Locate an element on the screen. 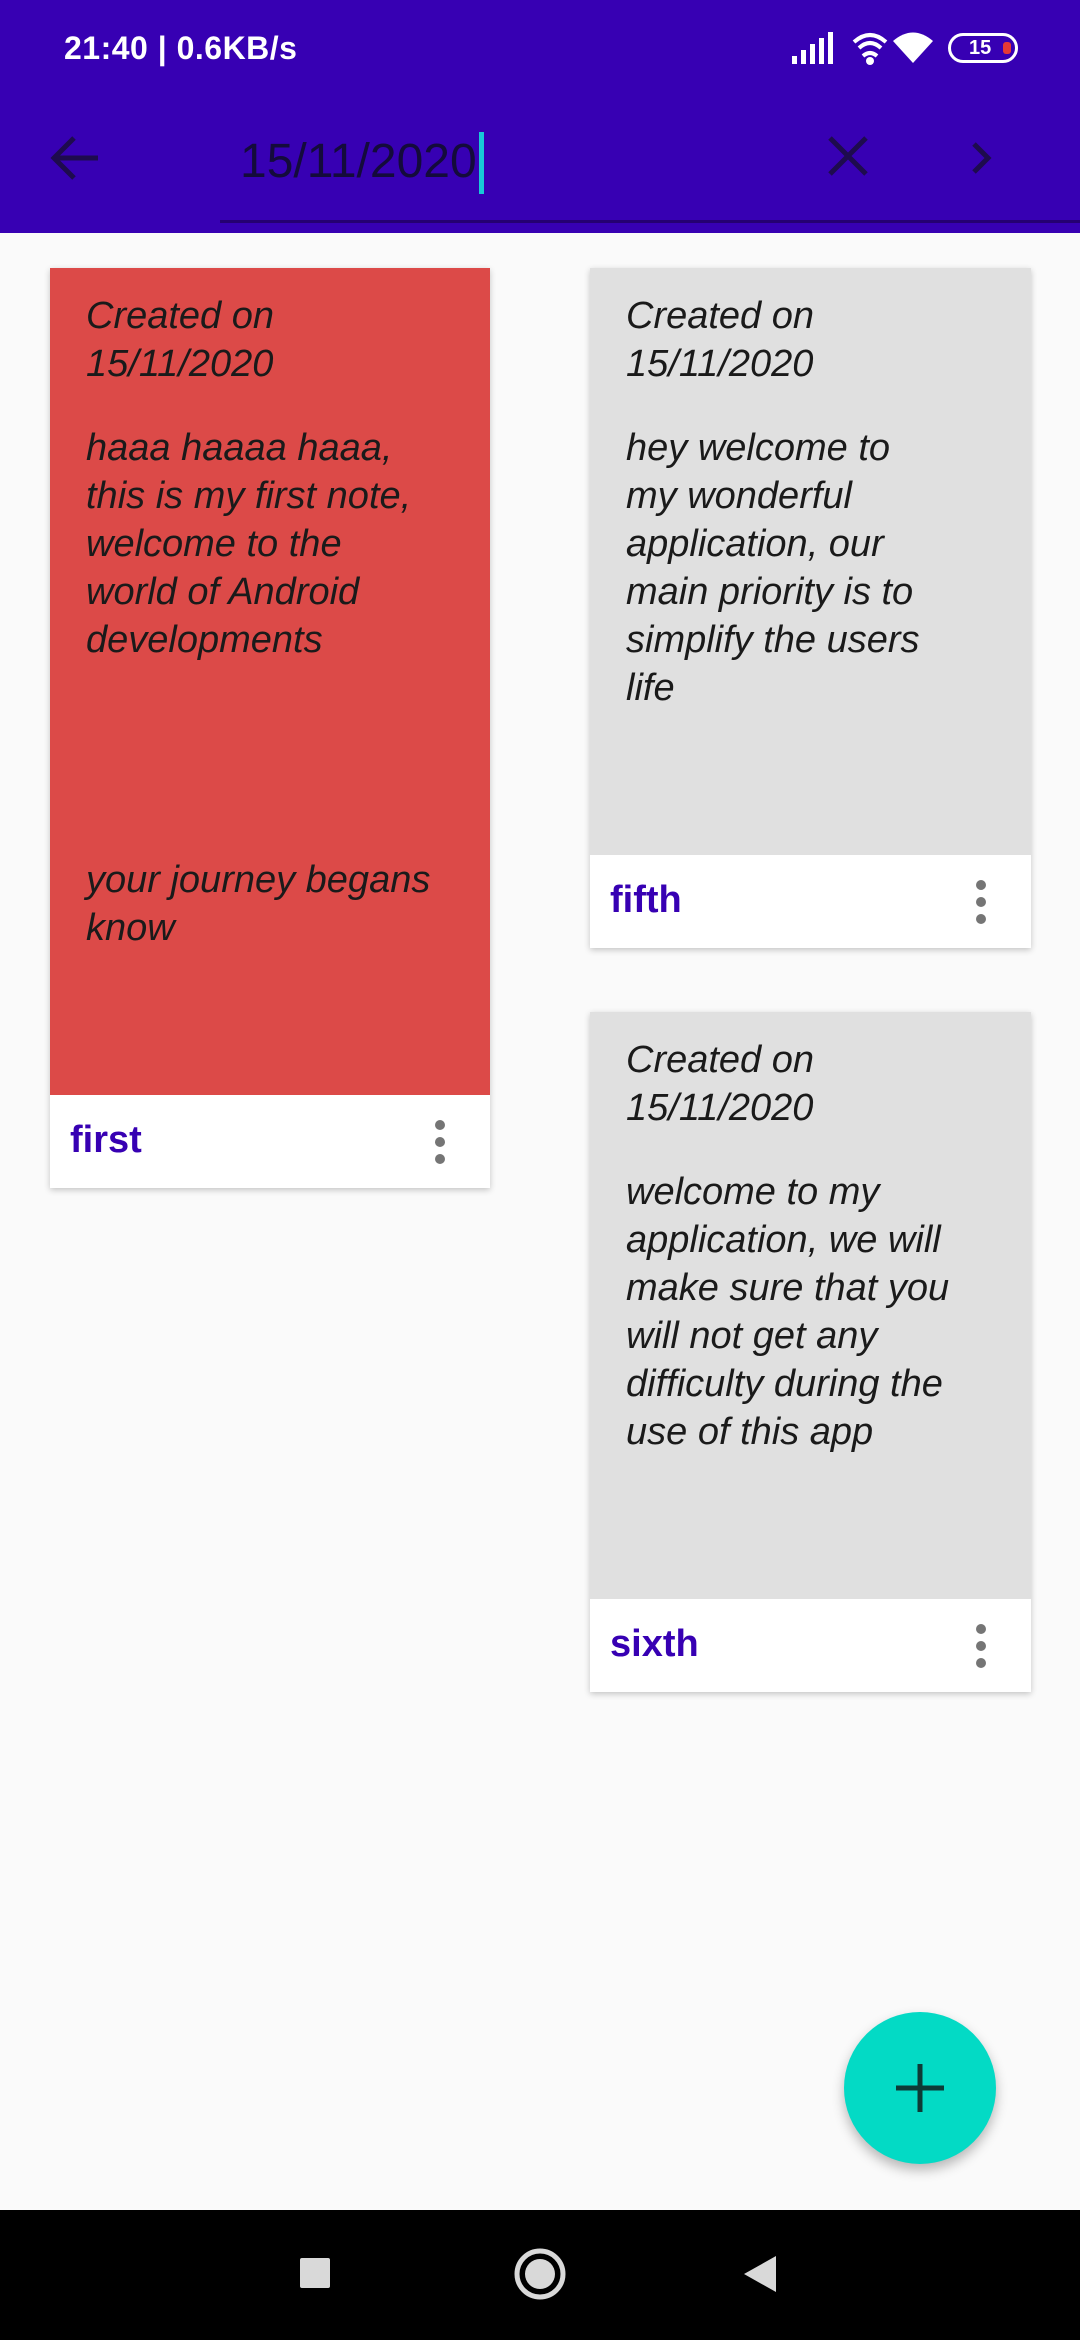  plus-icon is located at coordinates (920, 2088).